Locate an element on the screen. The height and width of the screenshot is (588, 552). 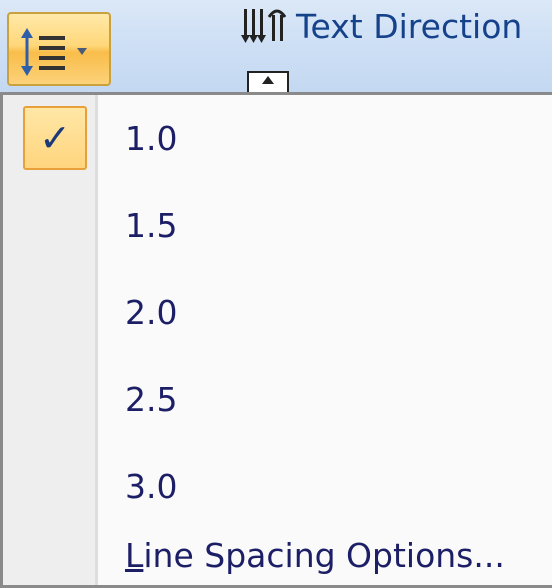
text-direction-icon is located at coordinates (263, 26).